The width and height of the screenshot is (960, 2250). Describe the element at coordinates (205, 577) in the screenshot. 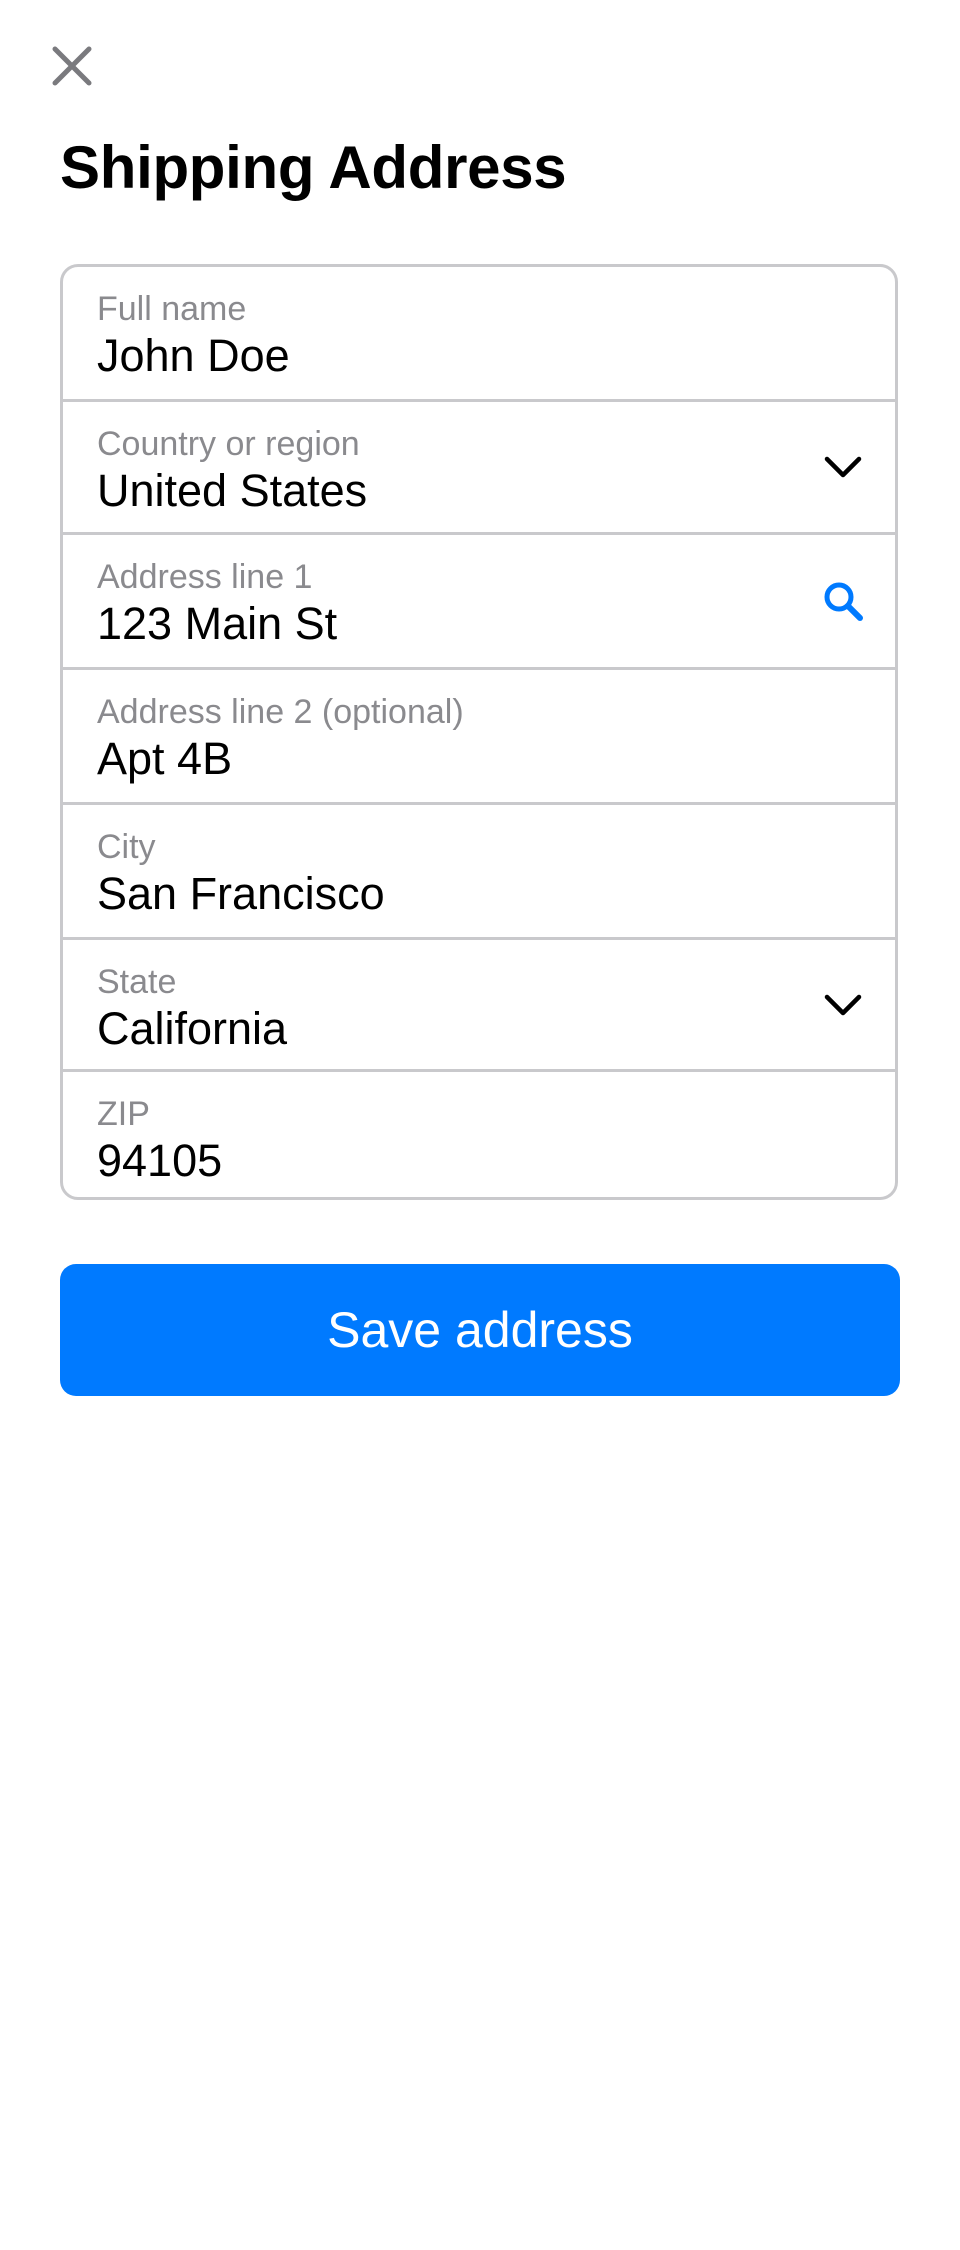

I see `address-line-1-label: Address line 1` at that location.